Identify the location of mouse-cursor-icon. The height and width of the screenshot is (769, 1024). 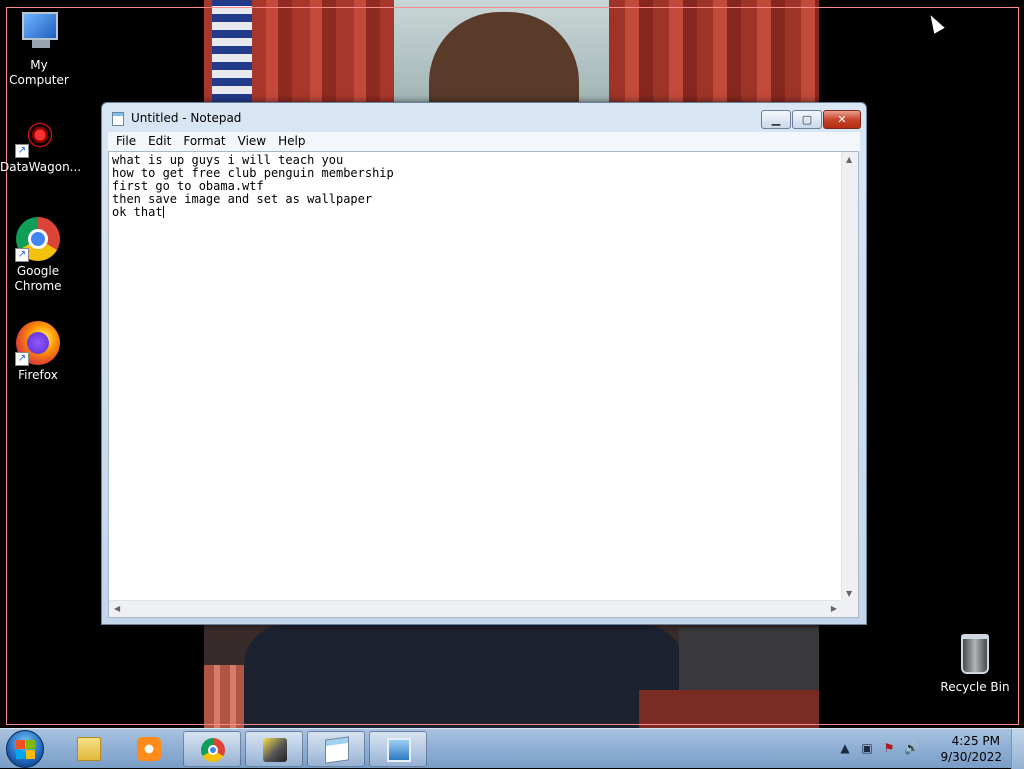
(935, 23).